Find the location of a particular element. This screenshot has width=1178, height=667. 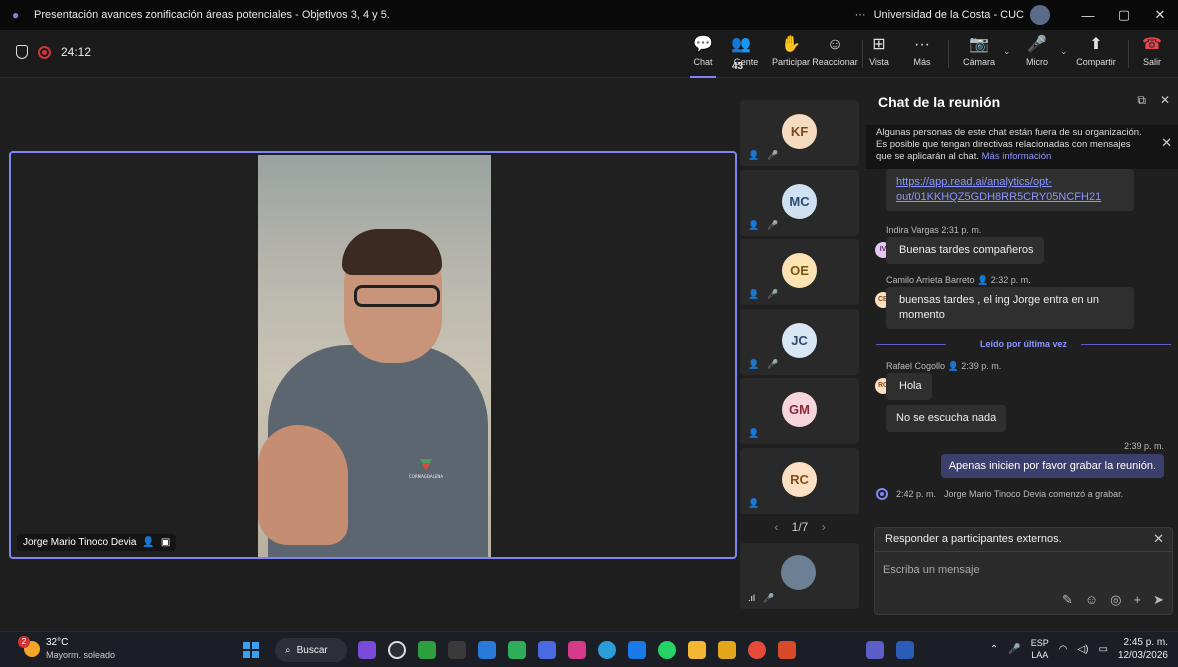

leave-label: Salir is located at coordinates (1151, 62).